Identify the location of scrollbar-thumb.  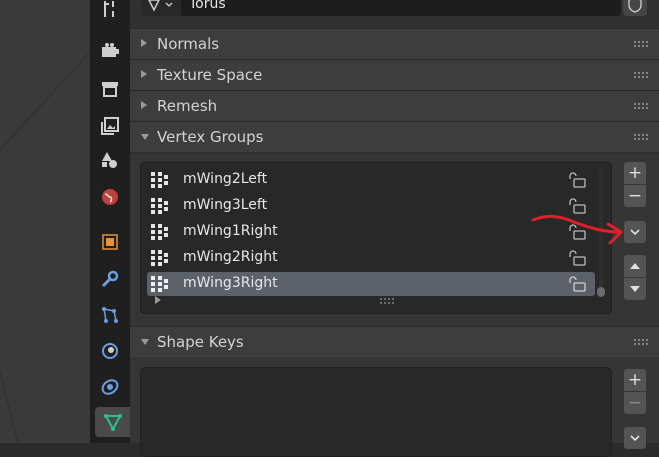
(601, 292).